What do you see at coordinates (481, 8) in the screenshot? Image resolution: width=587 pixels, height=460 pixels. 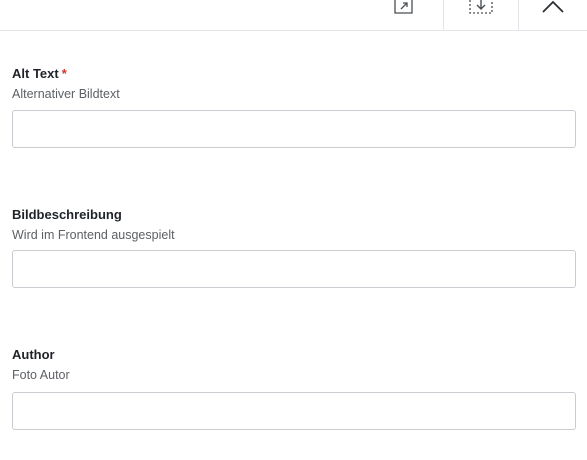 I see `save-download-icon` at bounding box center [481, 8].